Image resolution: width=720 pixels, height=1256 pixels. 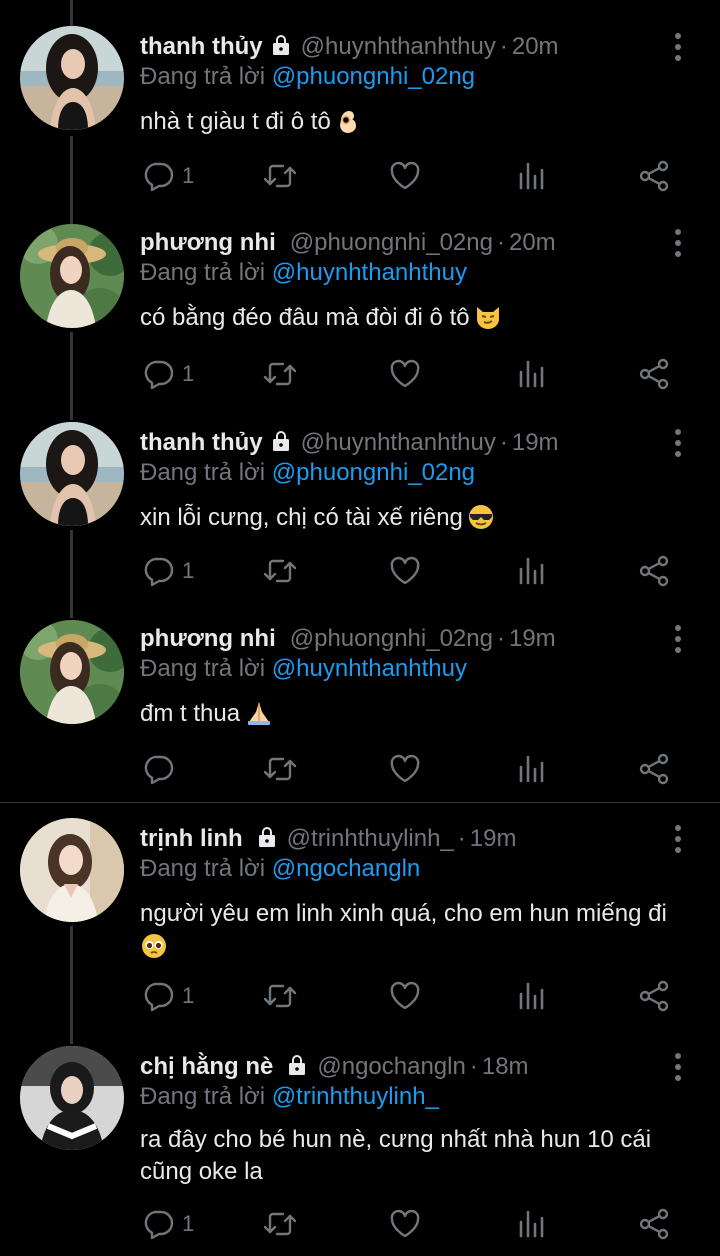 I want to click on replying-to: Đang trả lời @huynhthanhthuy, so click(x=303, y=669).